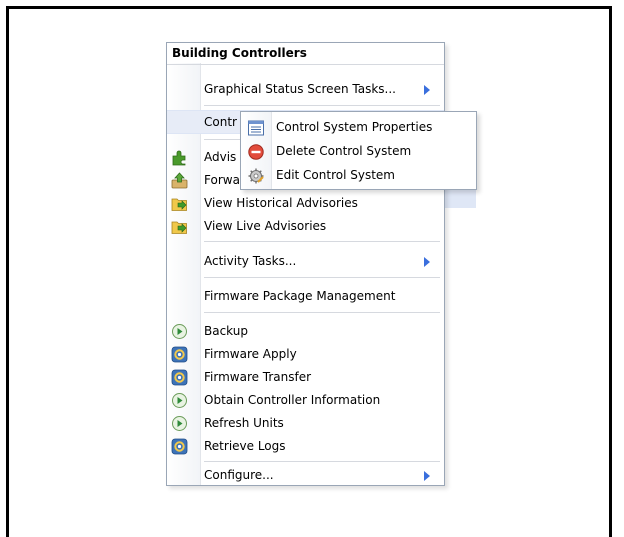 This screenshot has height=537, width=624. What do you see at coordinates (179, 157) in the screenshot?
I see `puzzle-green-icon` at bounding box center [179, 157].